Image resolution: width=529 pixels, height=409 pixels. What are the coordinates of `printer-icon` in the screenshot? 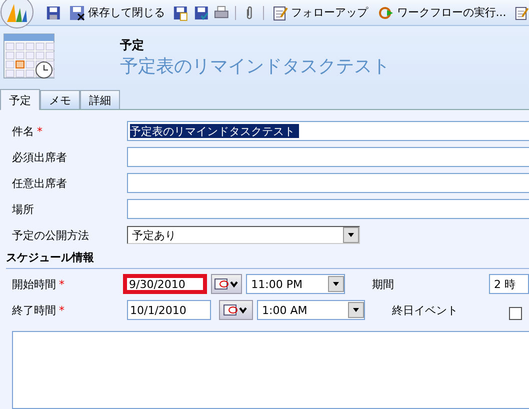 It's located at (222, 12).